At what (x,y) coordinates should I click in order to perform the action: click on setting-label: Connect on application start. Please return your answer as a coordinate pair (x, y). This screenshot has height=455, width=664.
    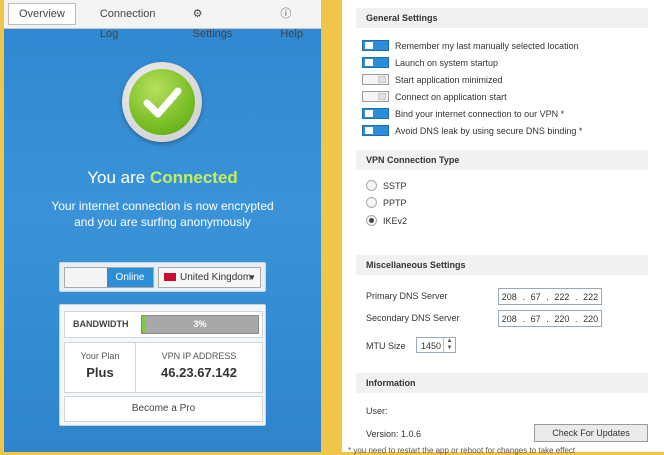
    Looking at the image, I should click on (451, 96).